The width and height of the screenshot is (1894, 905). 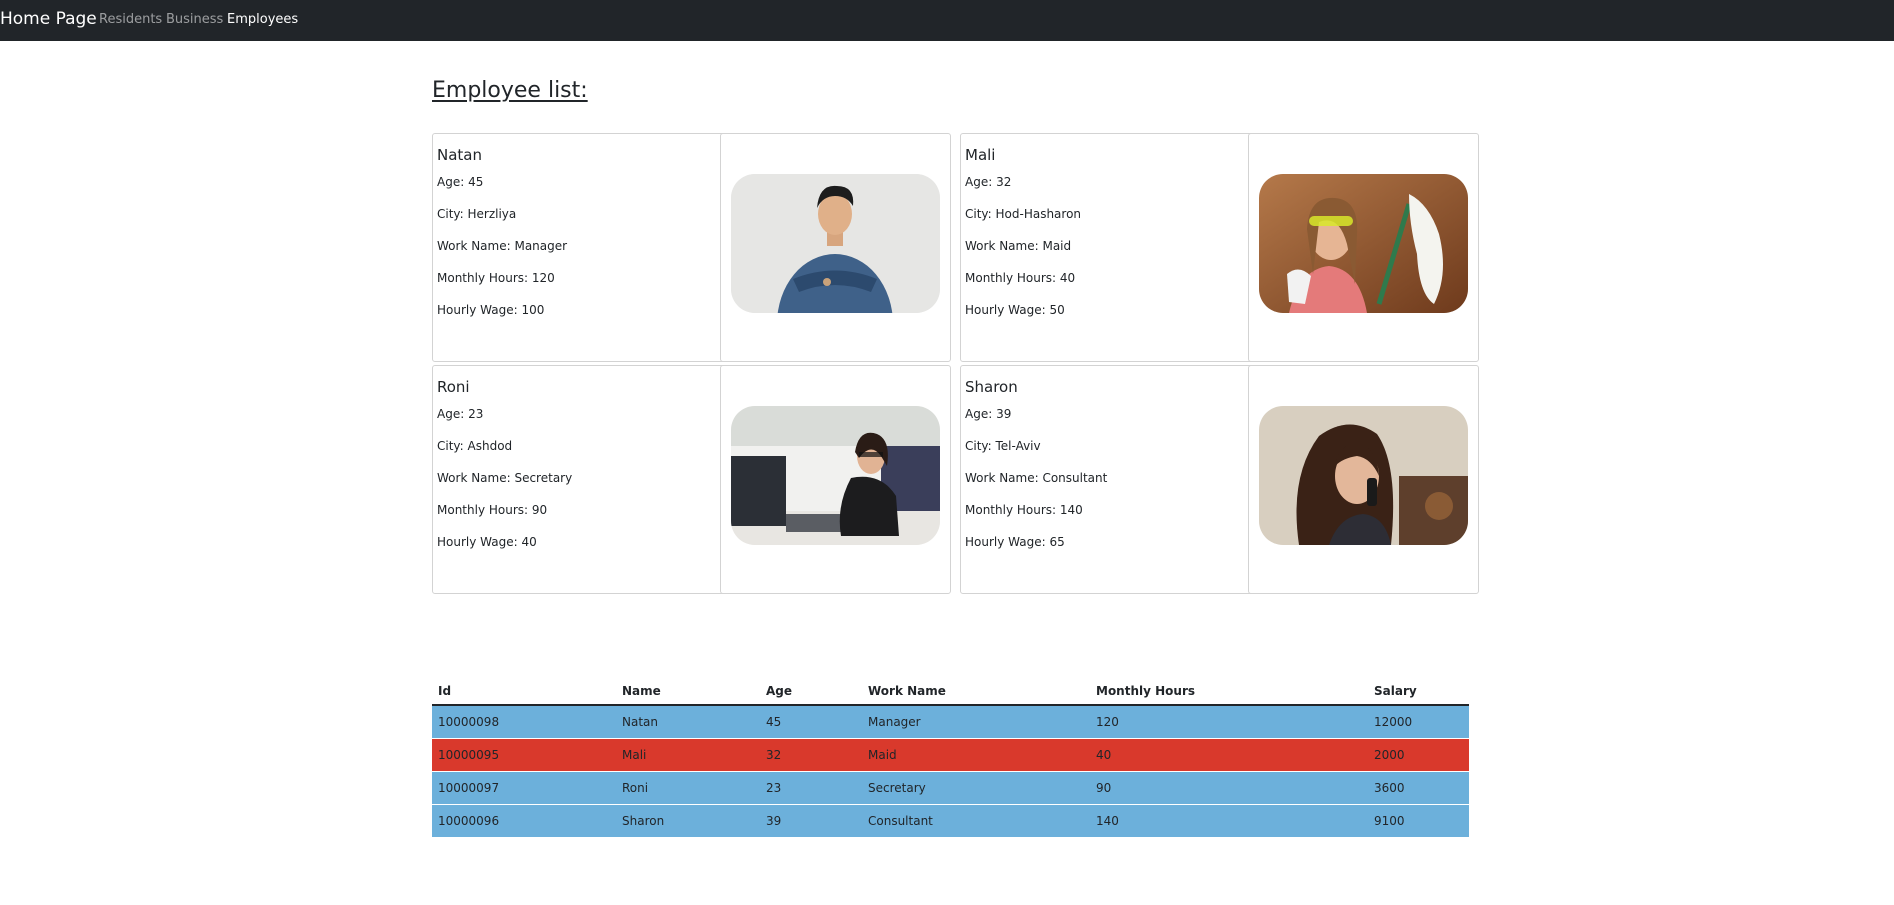 I want to click on cell-age: 23, so click(x=811, y=788).